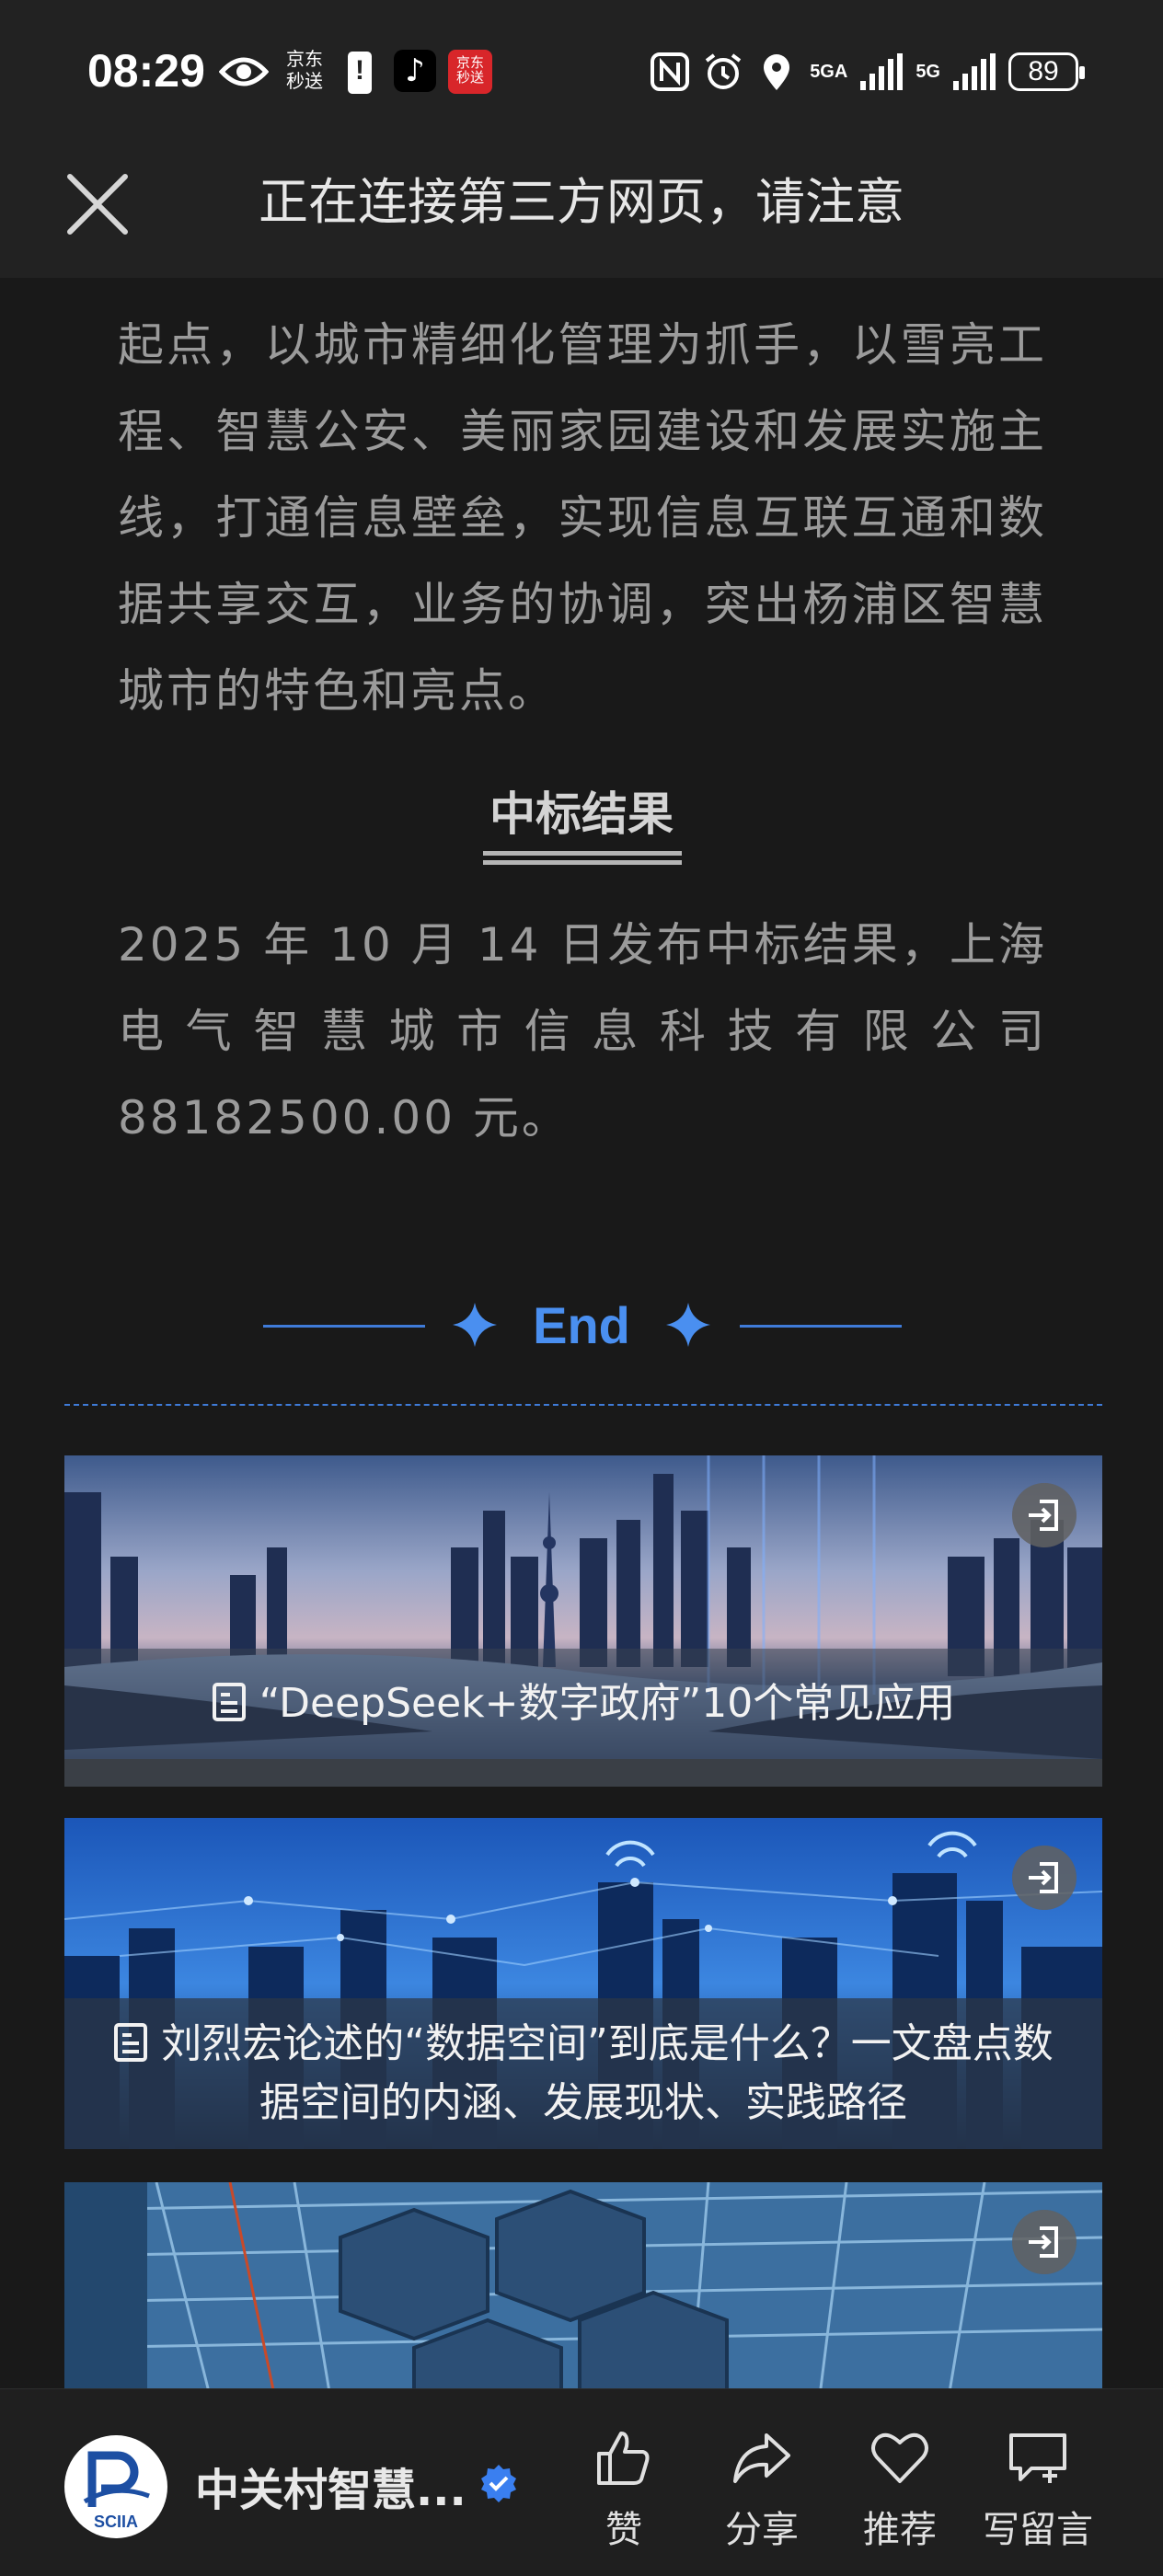 The width and height of the screenshot is (1163, 2576). I want to click on card-caption: “DeepSeek+数字政府”10个常见应用, so click(583, 1704).